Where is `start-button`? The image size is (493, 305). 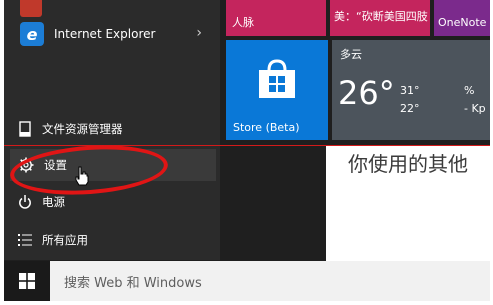 start-button is located at coordinates (27, 281).